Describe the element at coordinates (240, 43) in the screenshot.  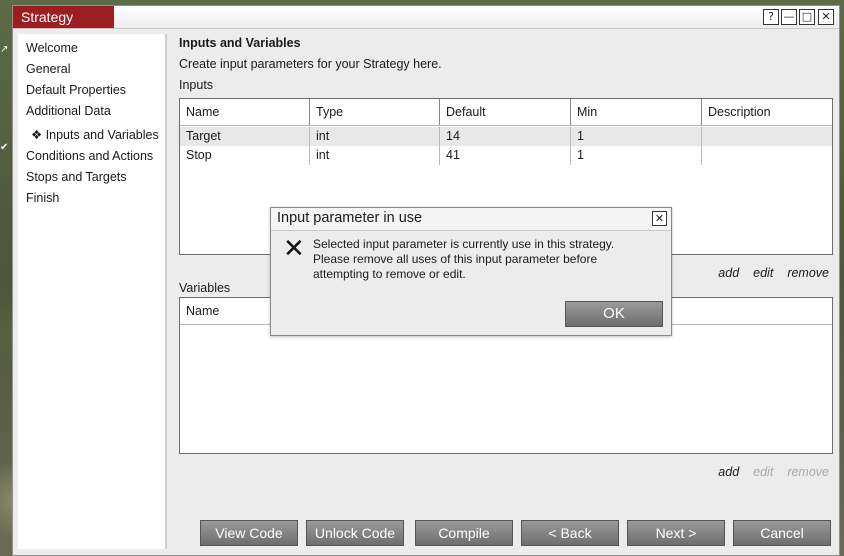
I see `page-title: Inputs and Variables` at that location.